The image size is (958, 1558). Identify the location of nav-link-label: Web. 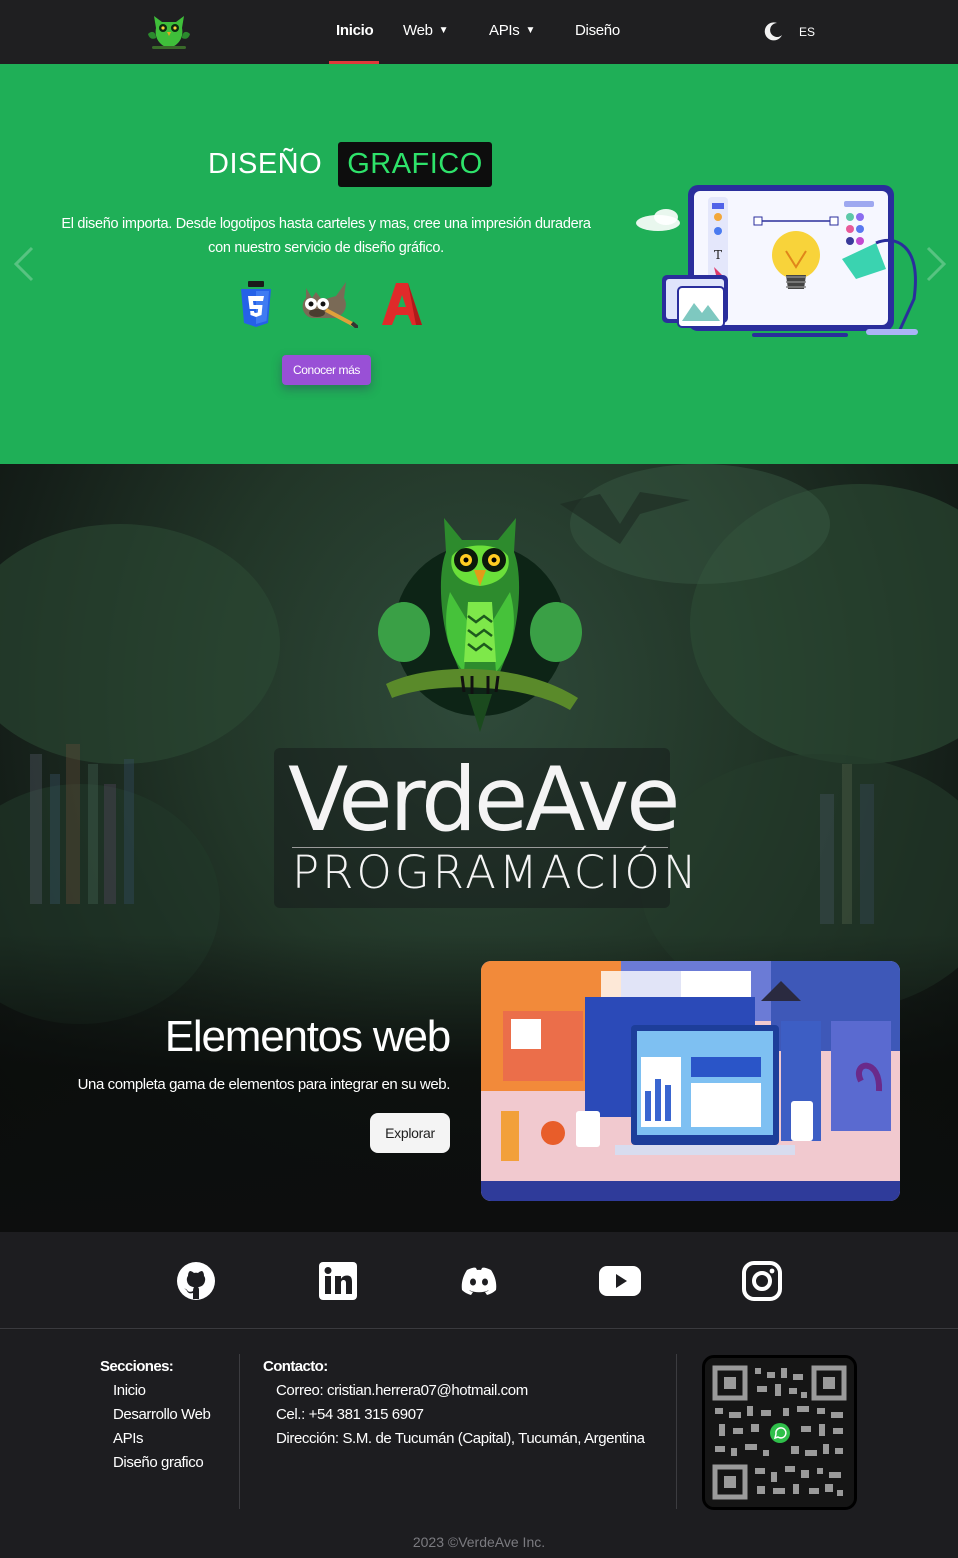
(418, 30).